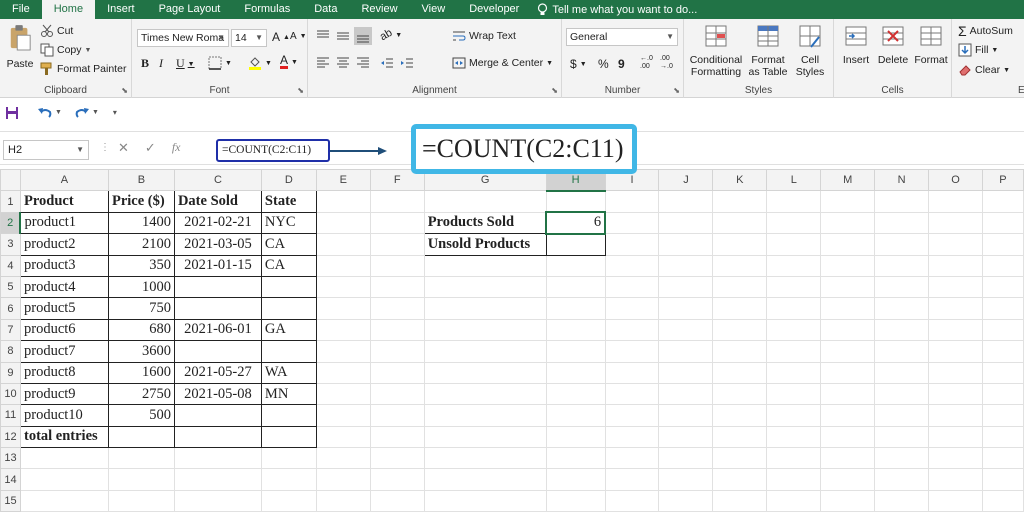  I want to click on cell-e13, so click(343, 458).